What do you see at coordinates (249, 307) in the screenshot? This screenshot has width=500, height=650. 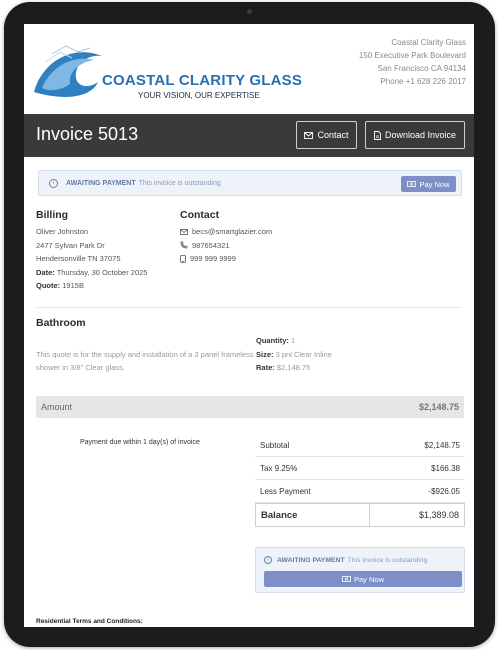 I see `section-divider` at bounding box center [249, 307].